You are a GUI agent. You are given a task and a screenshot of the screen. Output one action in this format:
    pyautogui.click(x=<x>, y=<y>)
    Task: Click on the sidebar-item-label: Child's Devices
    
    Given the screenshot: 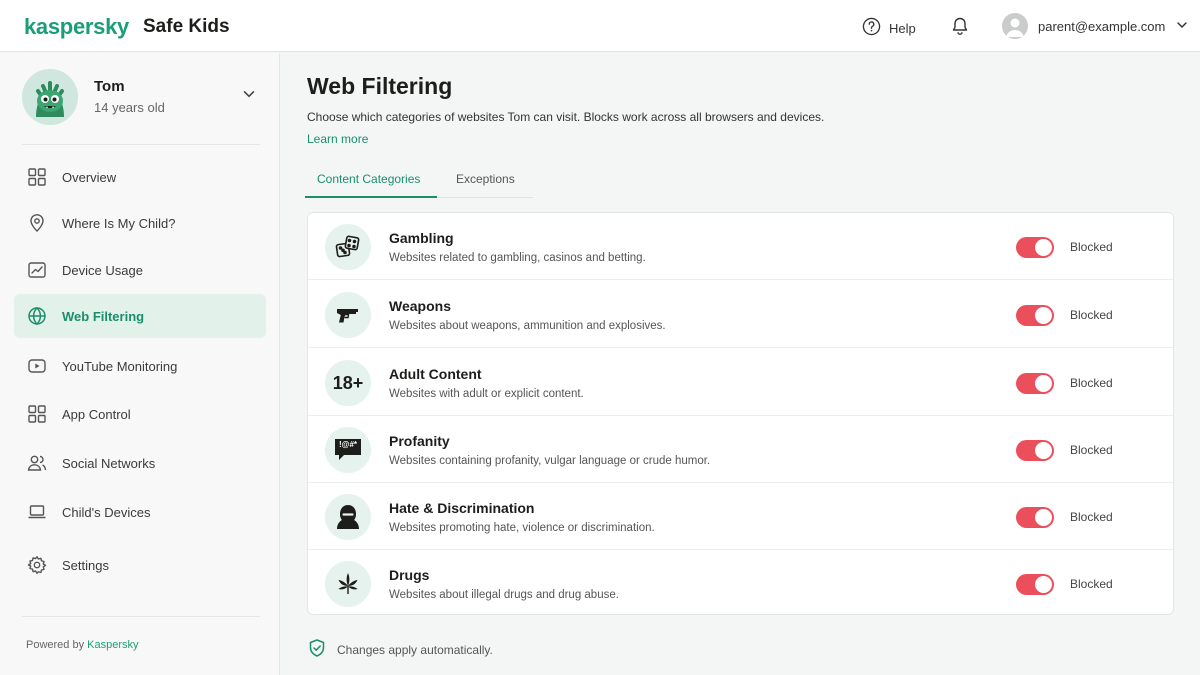 What is the action you would take?
    pyautogui.click(x=106, y=512)
    